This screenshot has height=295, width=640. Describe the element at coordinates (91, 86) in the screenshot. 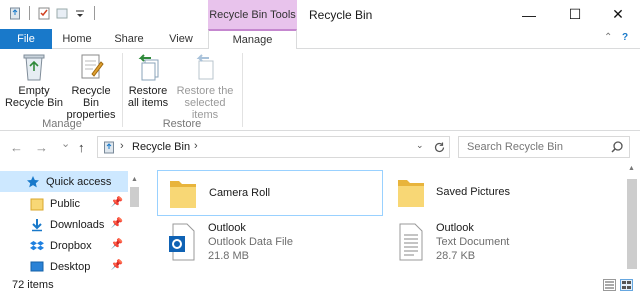

I see `recycle-bin-properties-button: Recycle Bin properties` at that location.